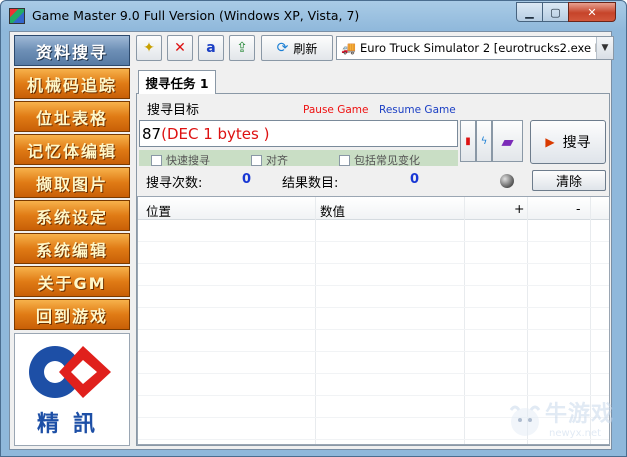 The width and height of the screenshot is (627, 457). I want to click on refresh-label: 刷新, so click(305, 48).